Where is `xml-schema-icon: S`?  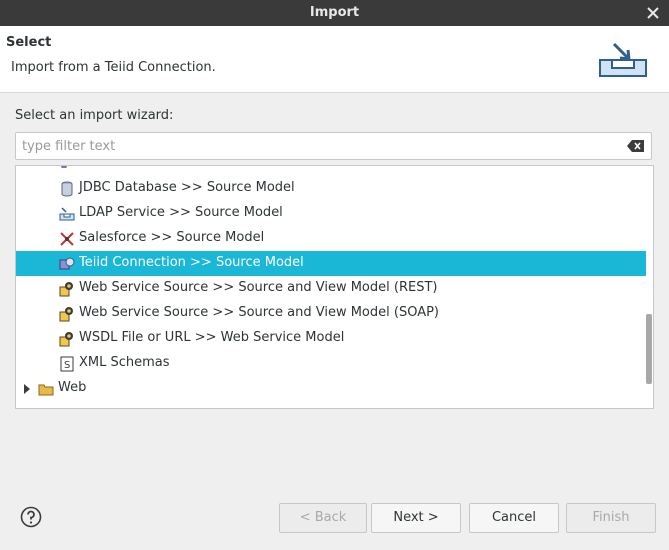
xml-schema-icon: S is located at coordinates (67, 364).